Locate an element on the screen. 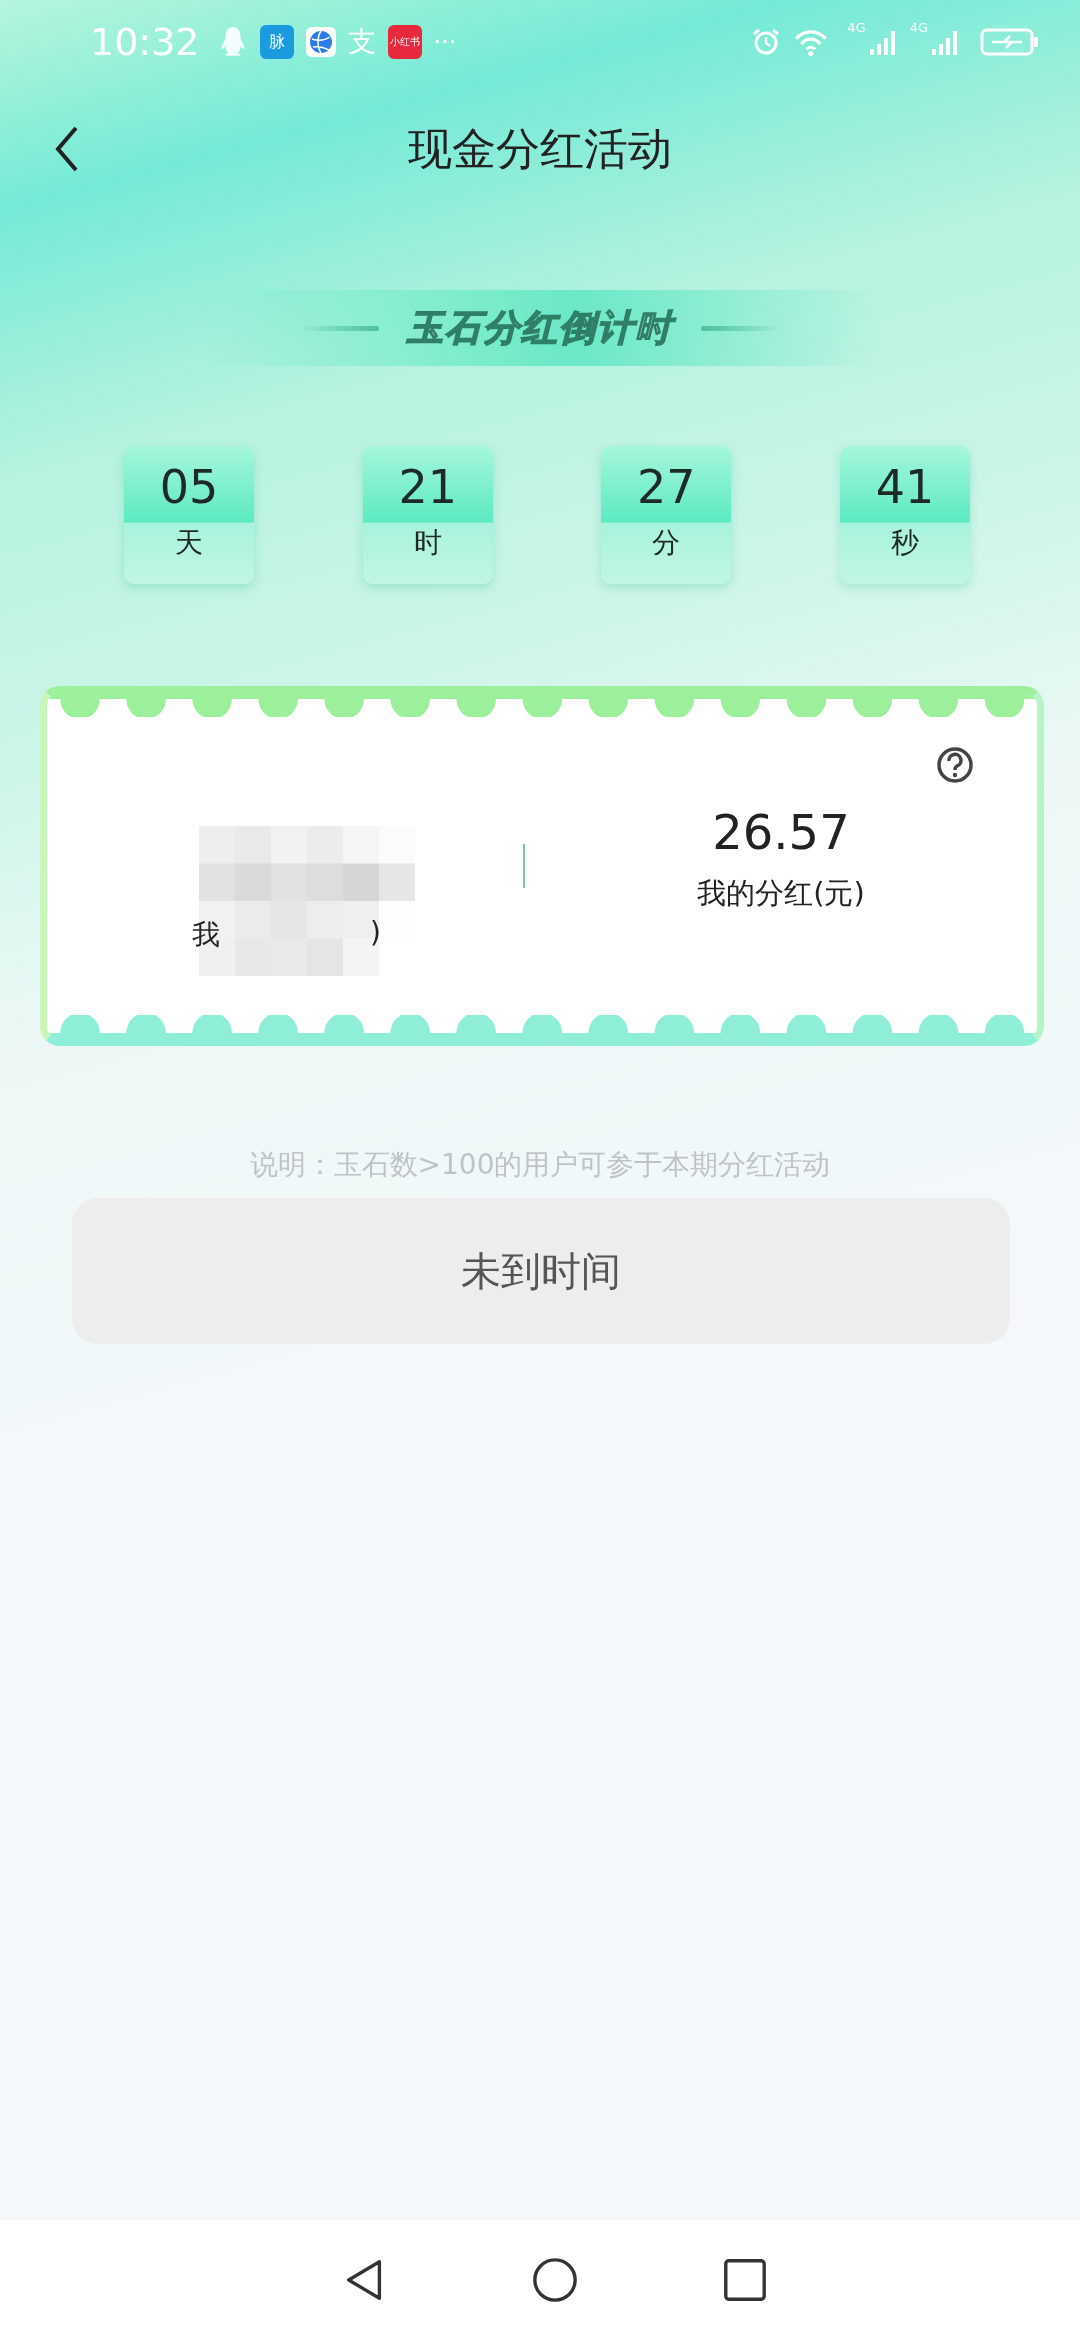  countdown-unit: 分 is located at coordinates (666, 543).